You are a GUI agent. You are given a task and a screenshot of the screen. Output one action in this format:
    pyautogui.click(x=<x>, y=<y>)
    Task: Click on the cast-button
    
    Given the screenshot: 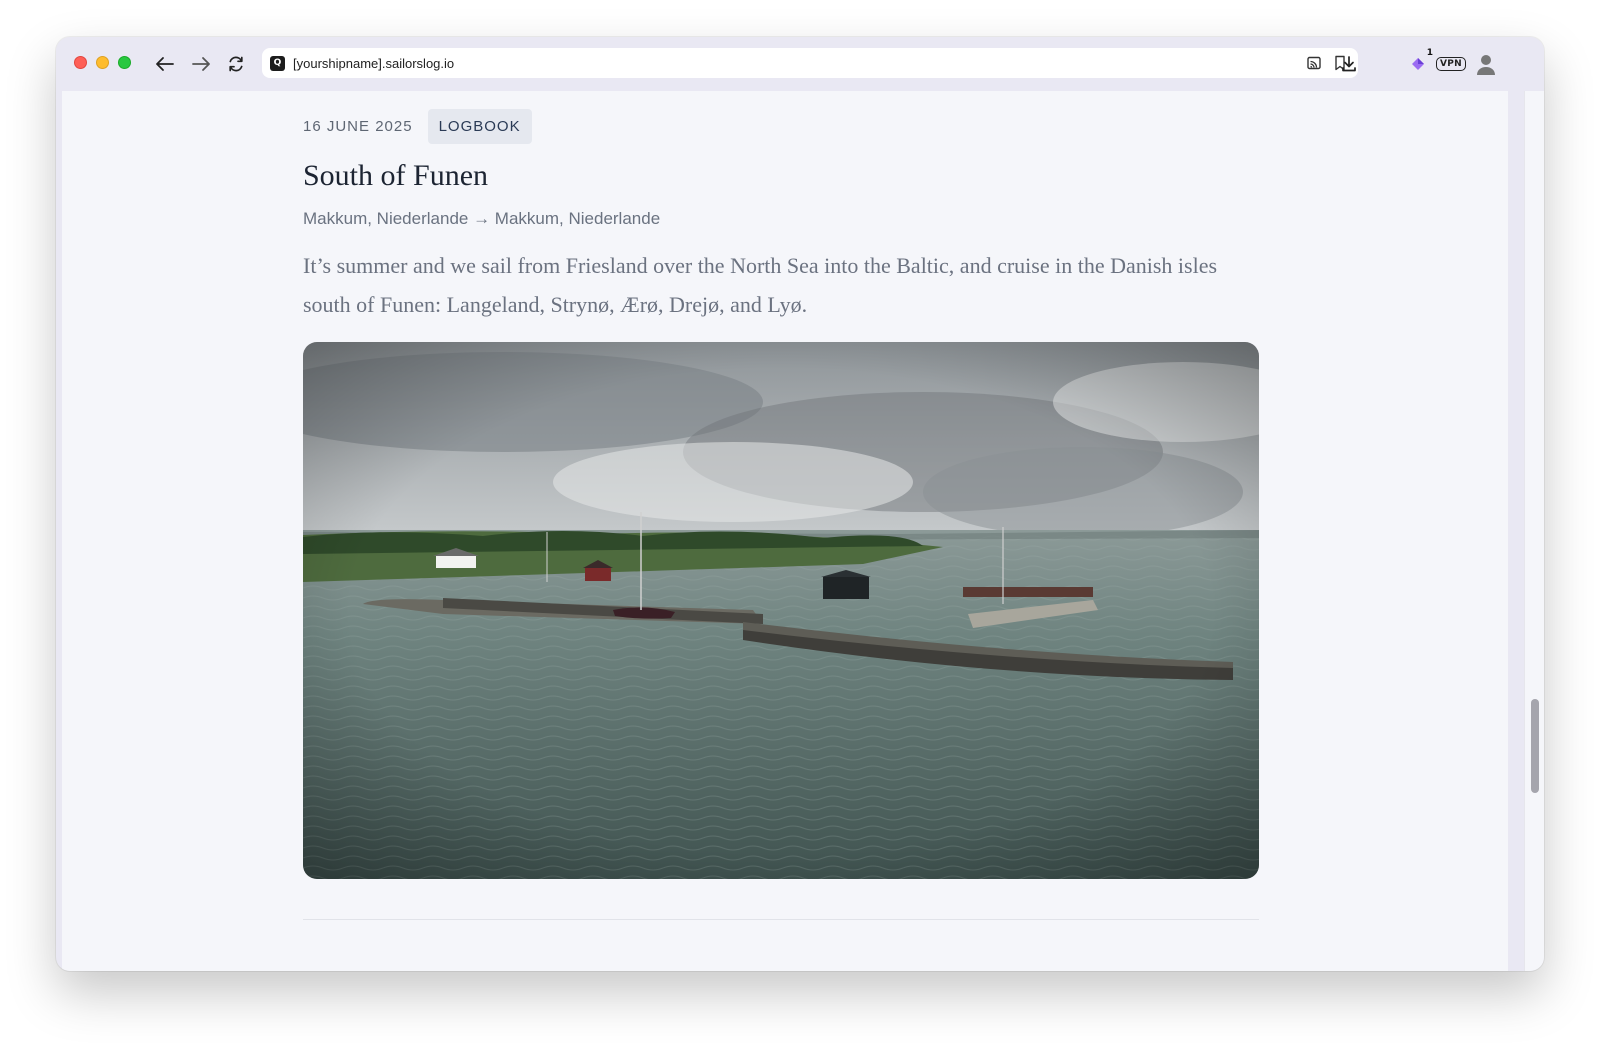 What is the action you would take?
    pyautogui.click(x=1314, y=63)
    